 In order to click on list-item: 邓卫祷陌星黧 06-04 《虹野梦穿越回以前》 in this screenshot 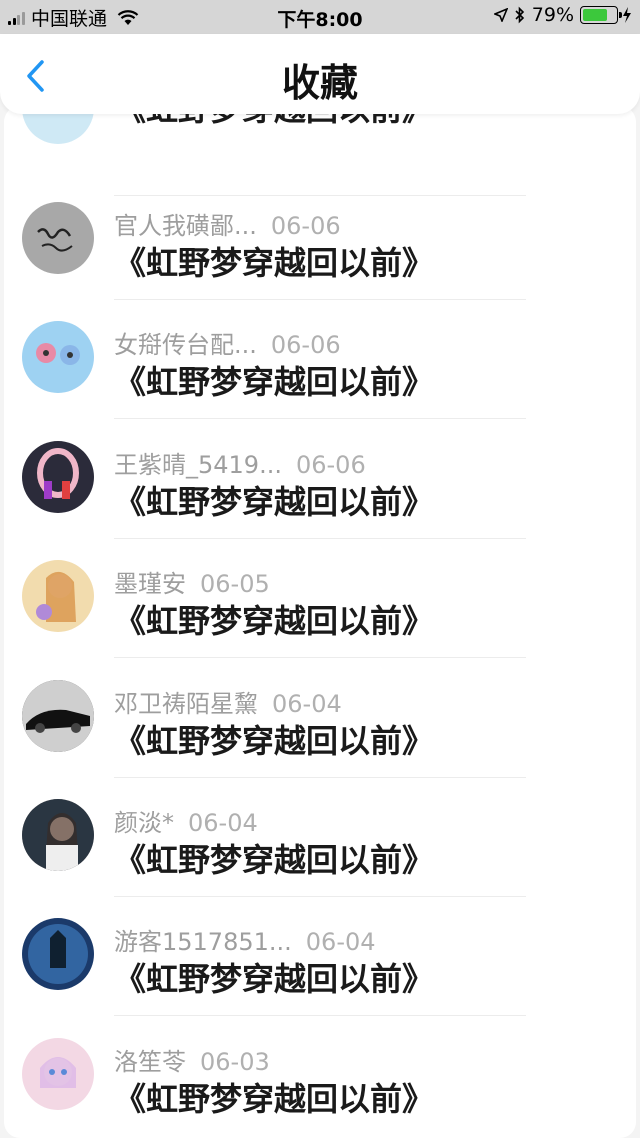, I will do `click(320, 718)`.